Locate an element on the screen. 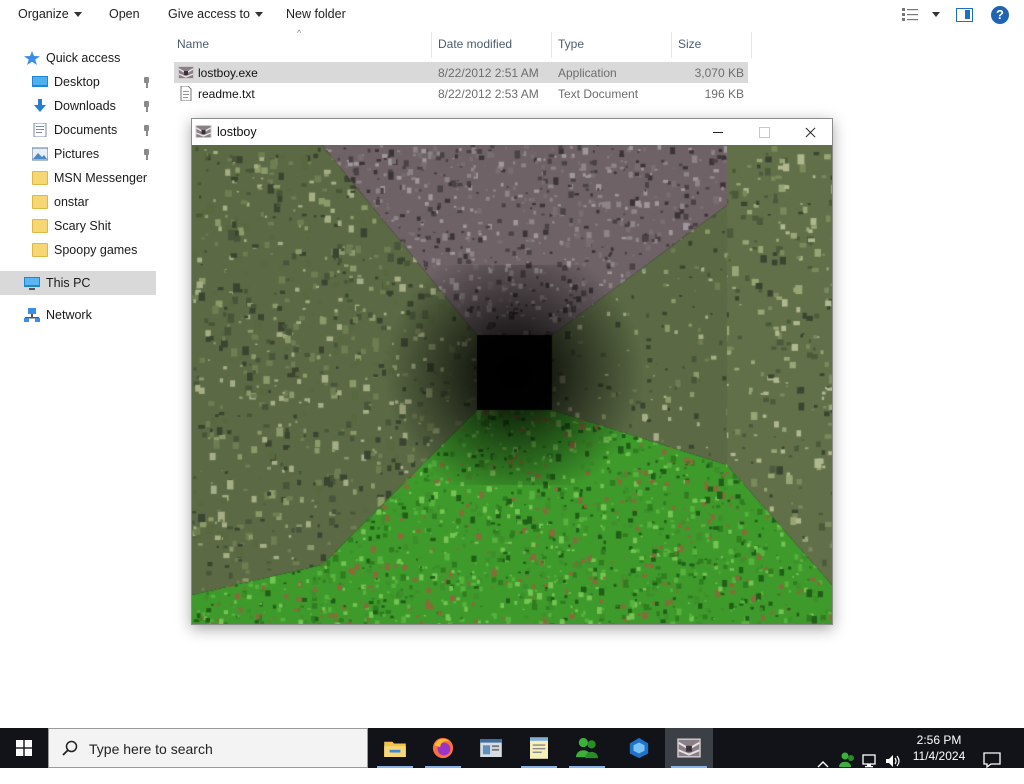  file-date: 8/22/2012 2:53 AM is located at coordinates (488, 94).